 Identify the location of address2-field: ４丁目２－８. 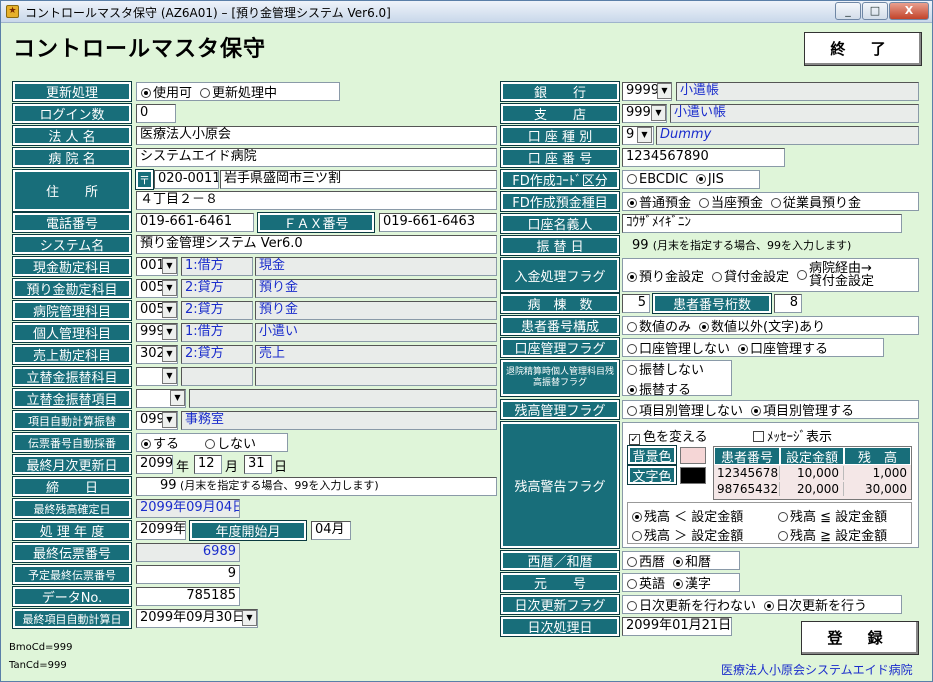
(316, 200).